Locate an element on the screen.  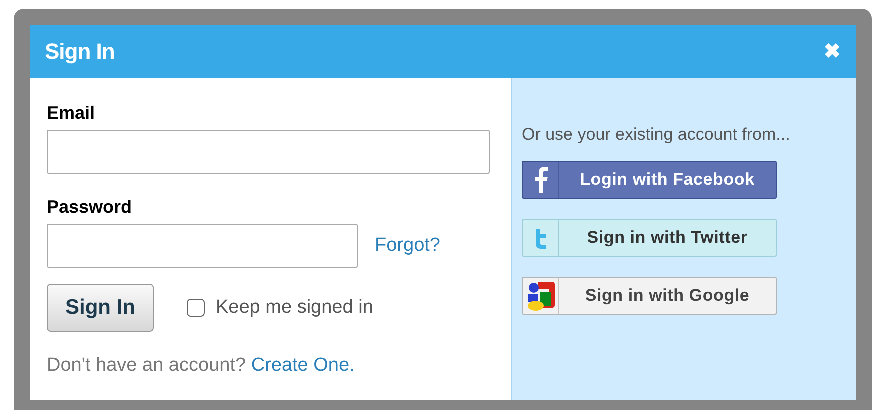
email-field is located at coordinates (268, 152).